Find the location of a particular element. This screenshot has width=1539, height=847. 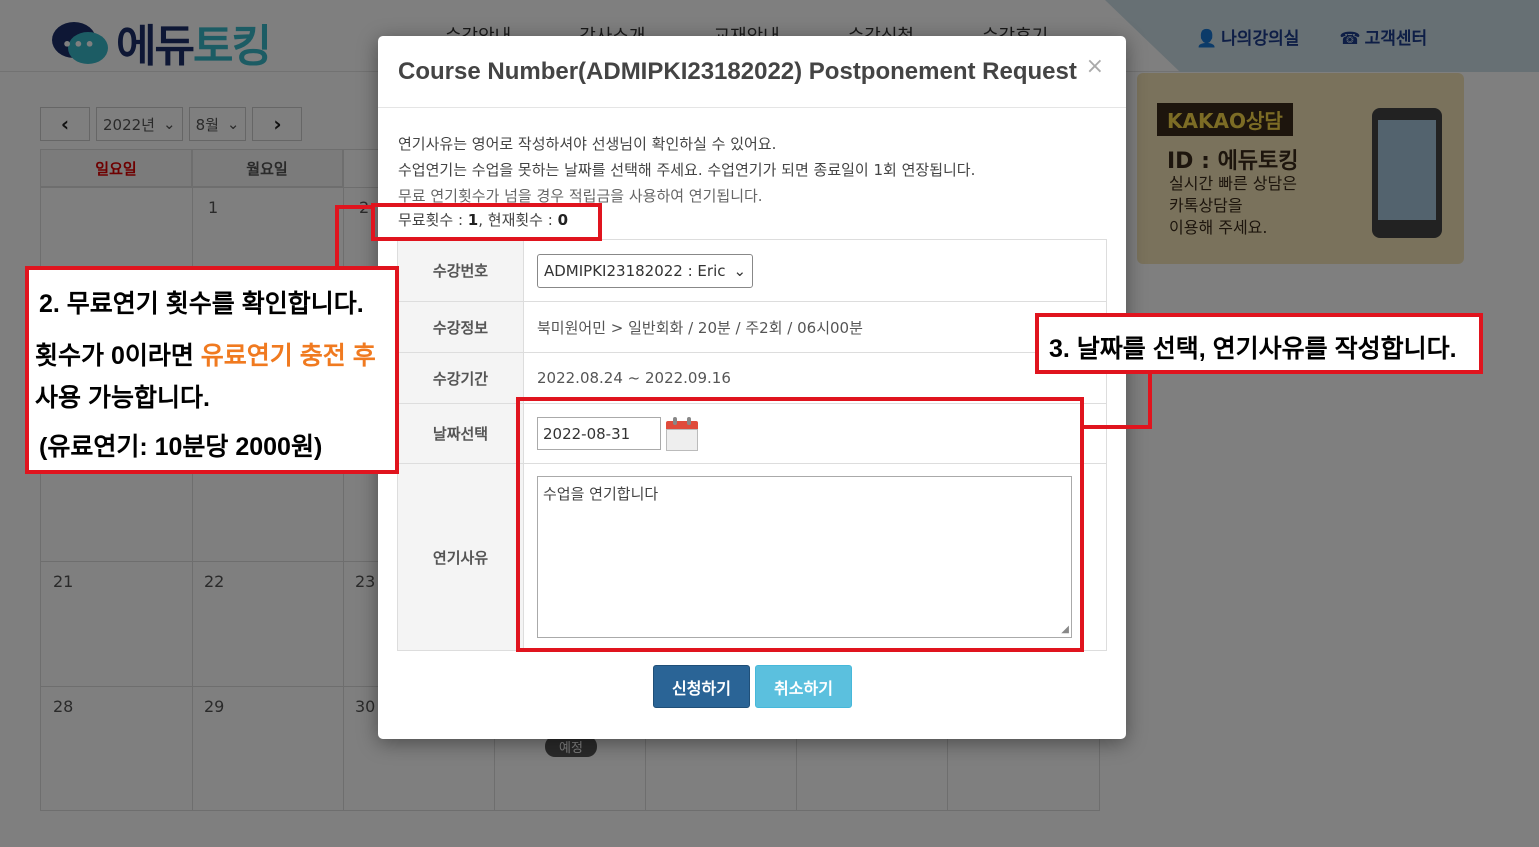

step3-callout: 3. 날짜를 선택, 연기사유를 작성합니다. is located at coordinates (1259, 343).